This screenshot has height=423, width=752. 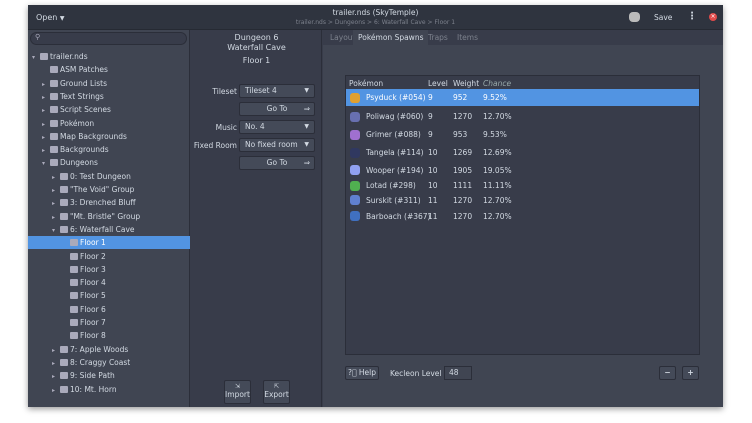 I want to click on search-input: ⚲, so click(x=108, y=38).